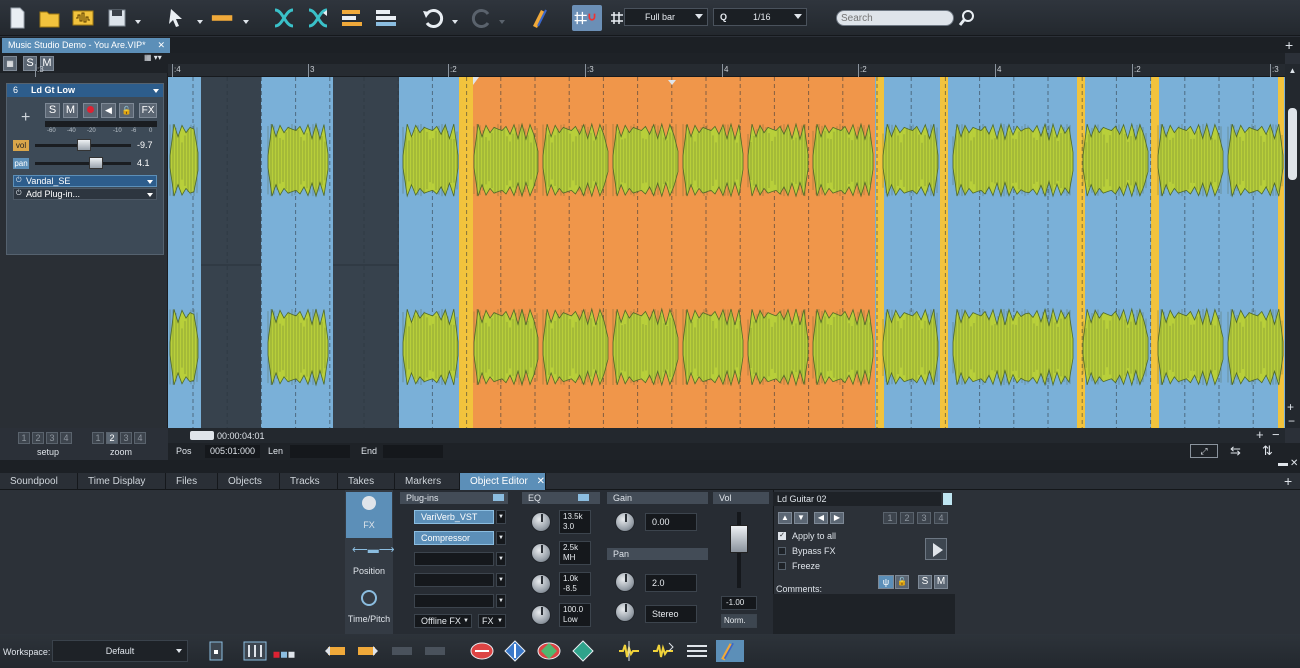 The height and width of the screenshot is (668, 1300). Describe the element at coordinates (192, 481) in the screenshot. I see `lower-tab: Files` at that location.